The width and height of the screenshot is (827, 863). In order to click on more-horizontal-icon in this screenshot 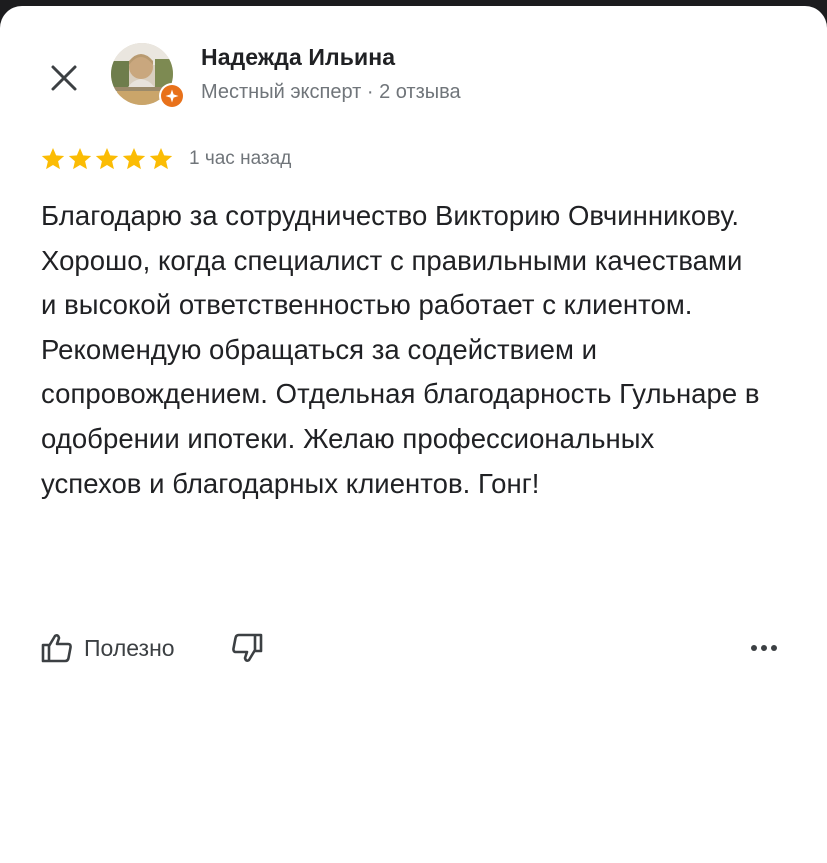, I will do `click(764, 648)`.